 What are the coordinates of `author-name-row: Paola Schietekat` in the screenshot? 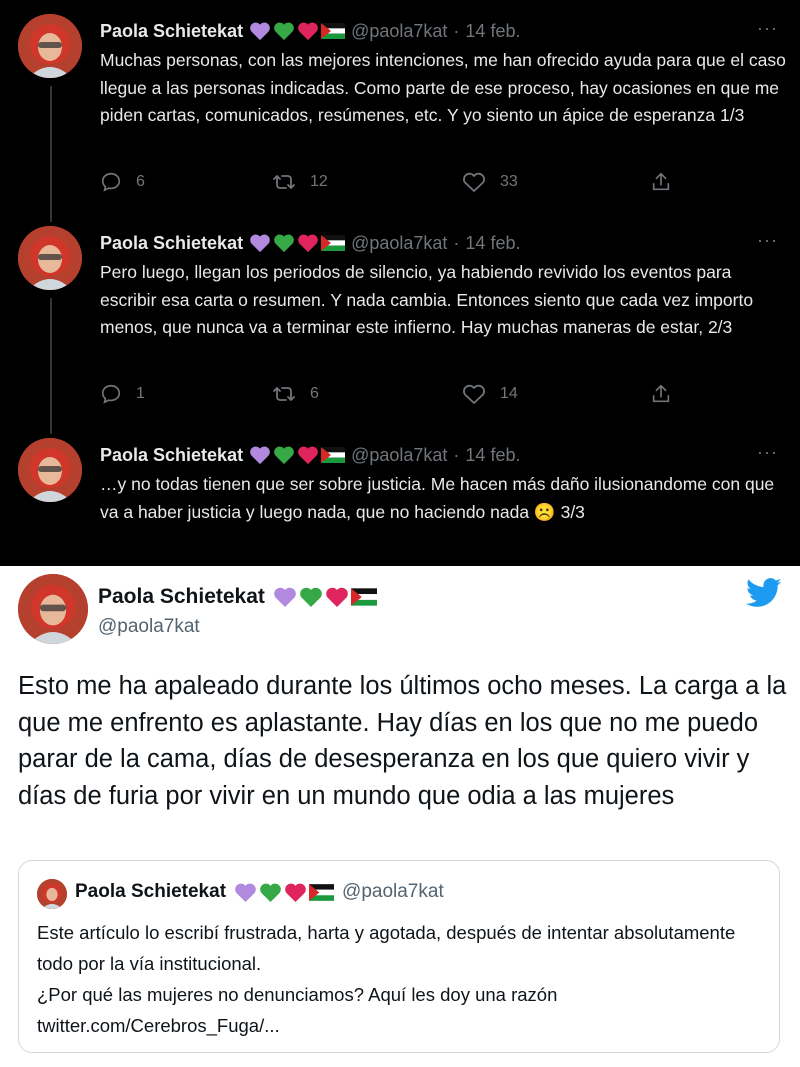 It's located at (237, 597).